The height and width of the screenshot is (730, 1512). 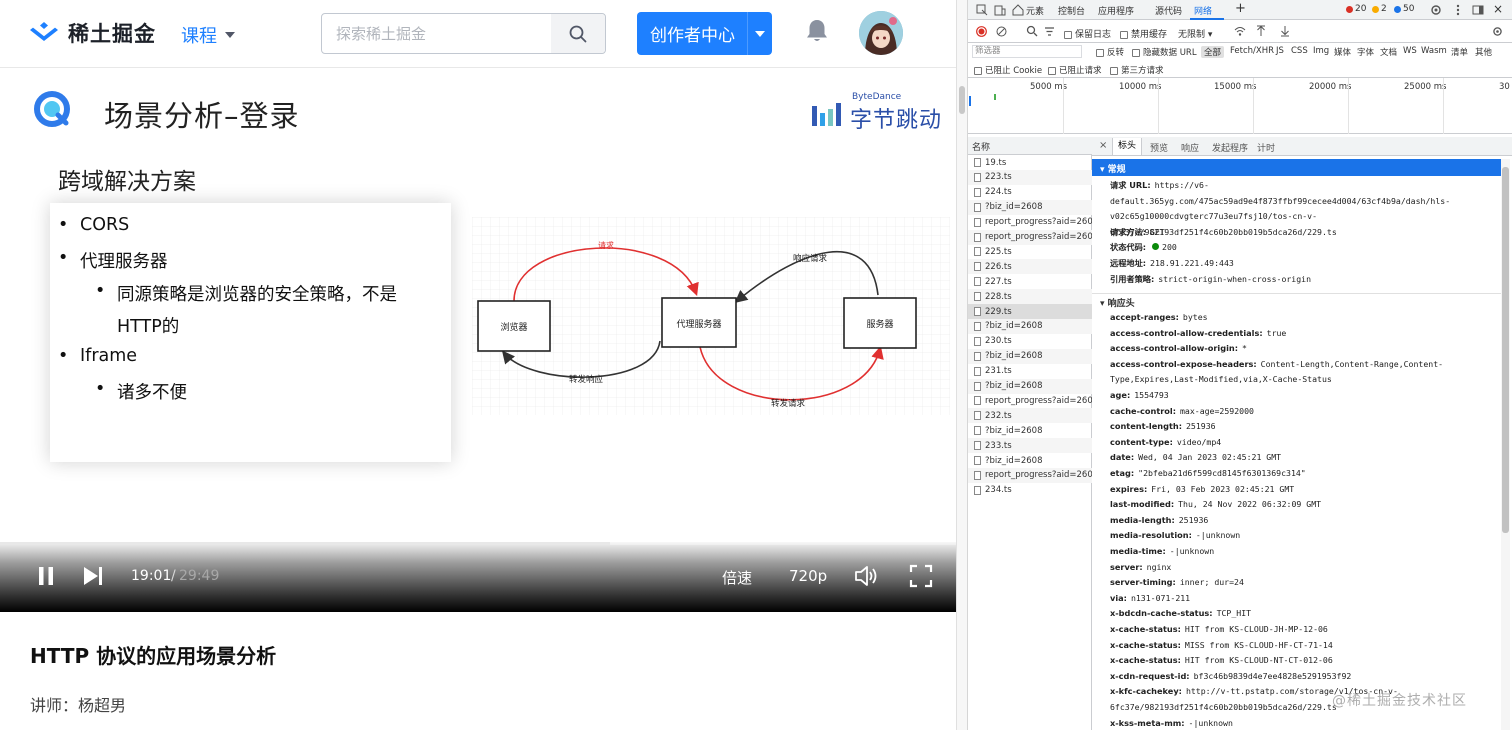 I want to click on request-row: 232.ts, so click(x=1030, y=416).